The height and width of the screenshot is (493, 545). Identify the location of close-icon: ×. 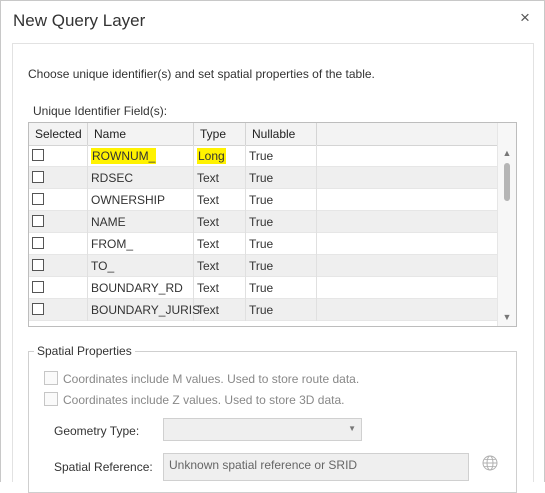
(525, 18).